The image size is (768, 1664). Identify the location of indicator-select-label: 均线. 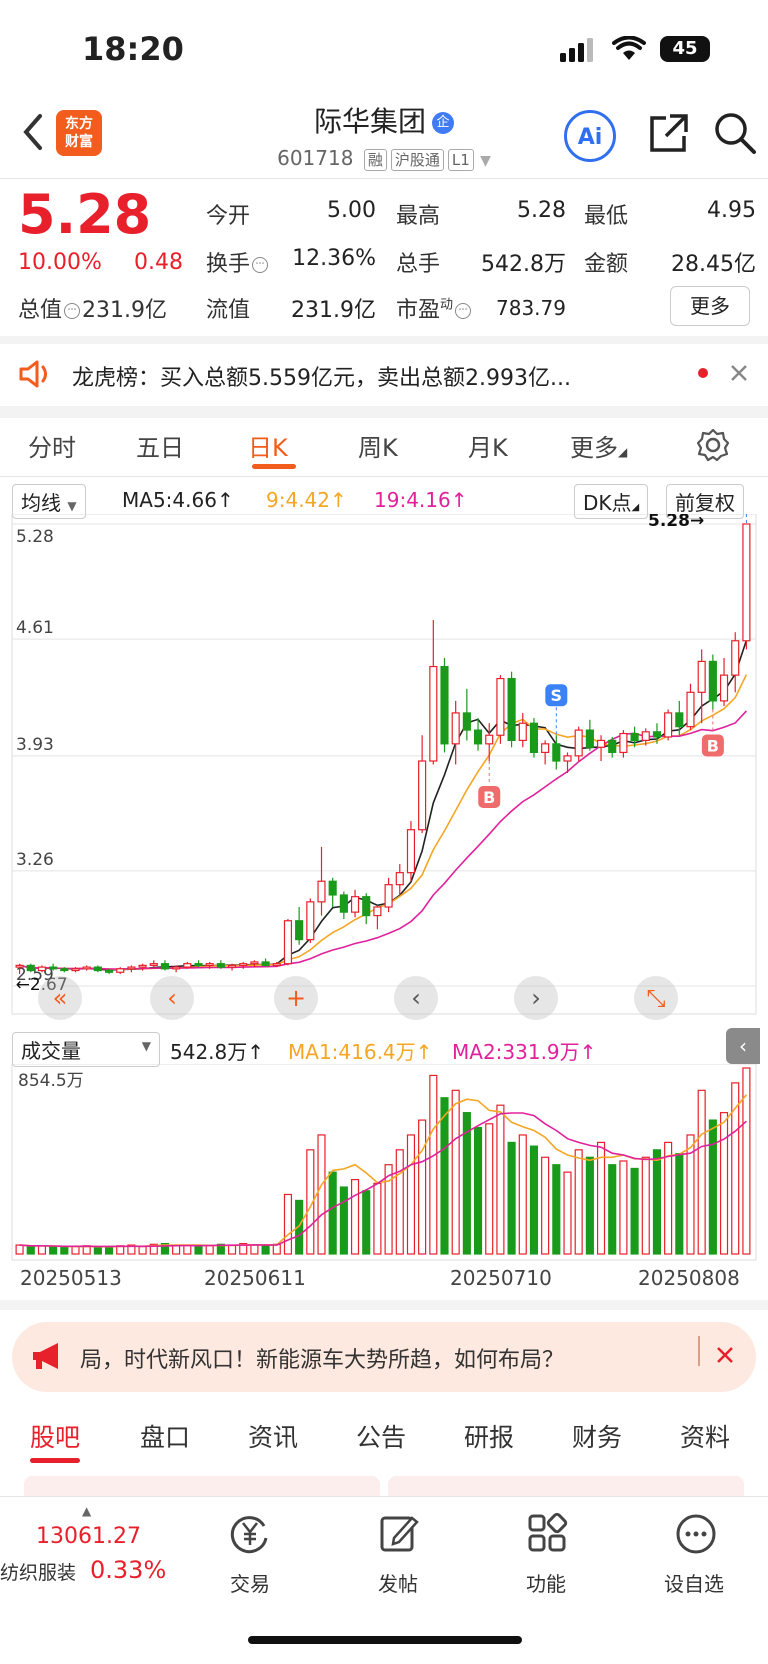
(41, 503).